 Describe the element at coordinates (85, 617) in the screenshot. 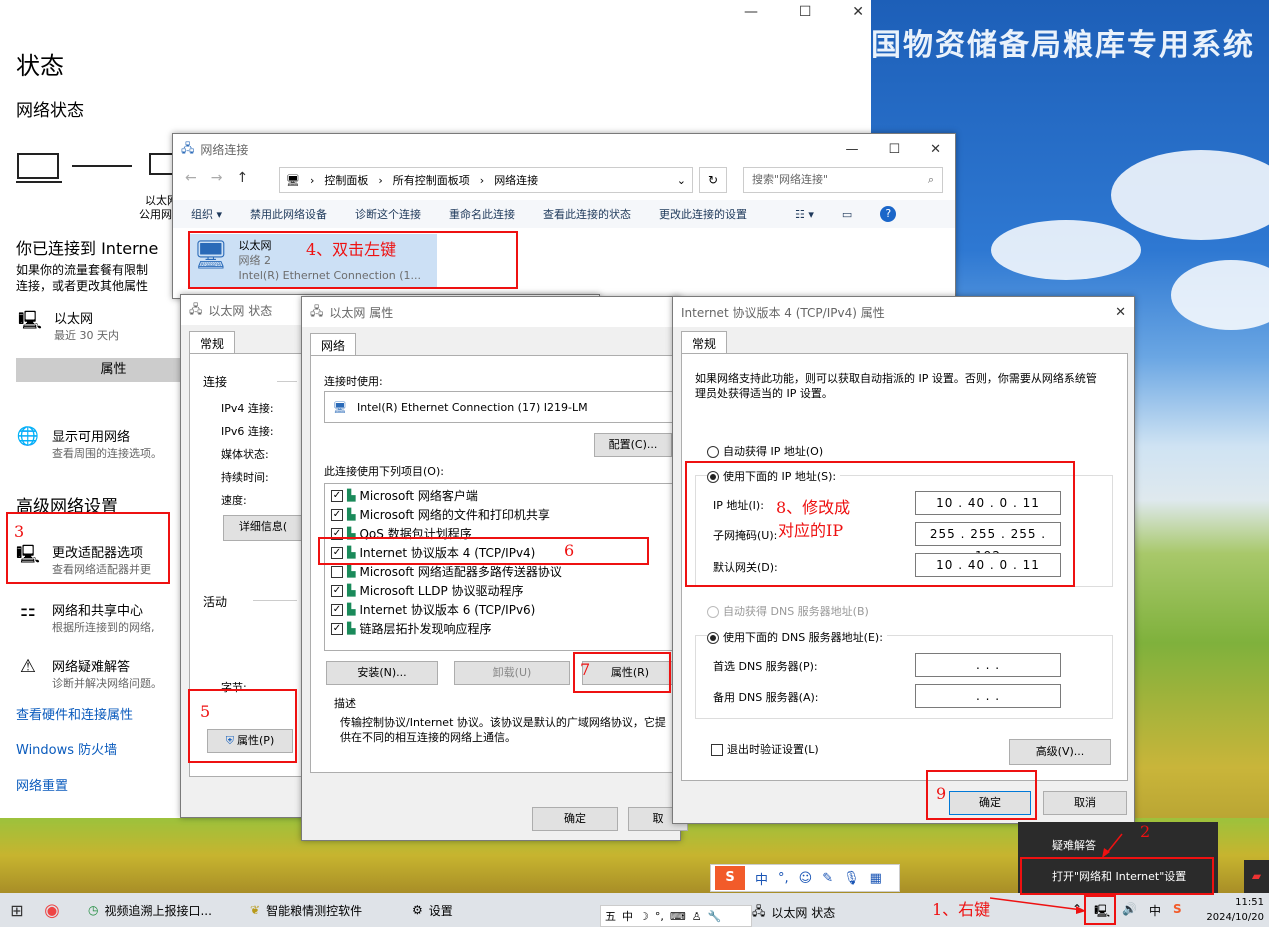

I see `sharing-center-item: ⚏ 网络和共享中心 根据所连接到的网络,` at that location.